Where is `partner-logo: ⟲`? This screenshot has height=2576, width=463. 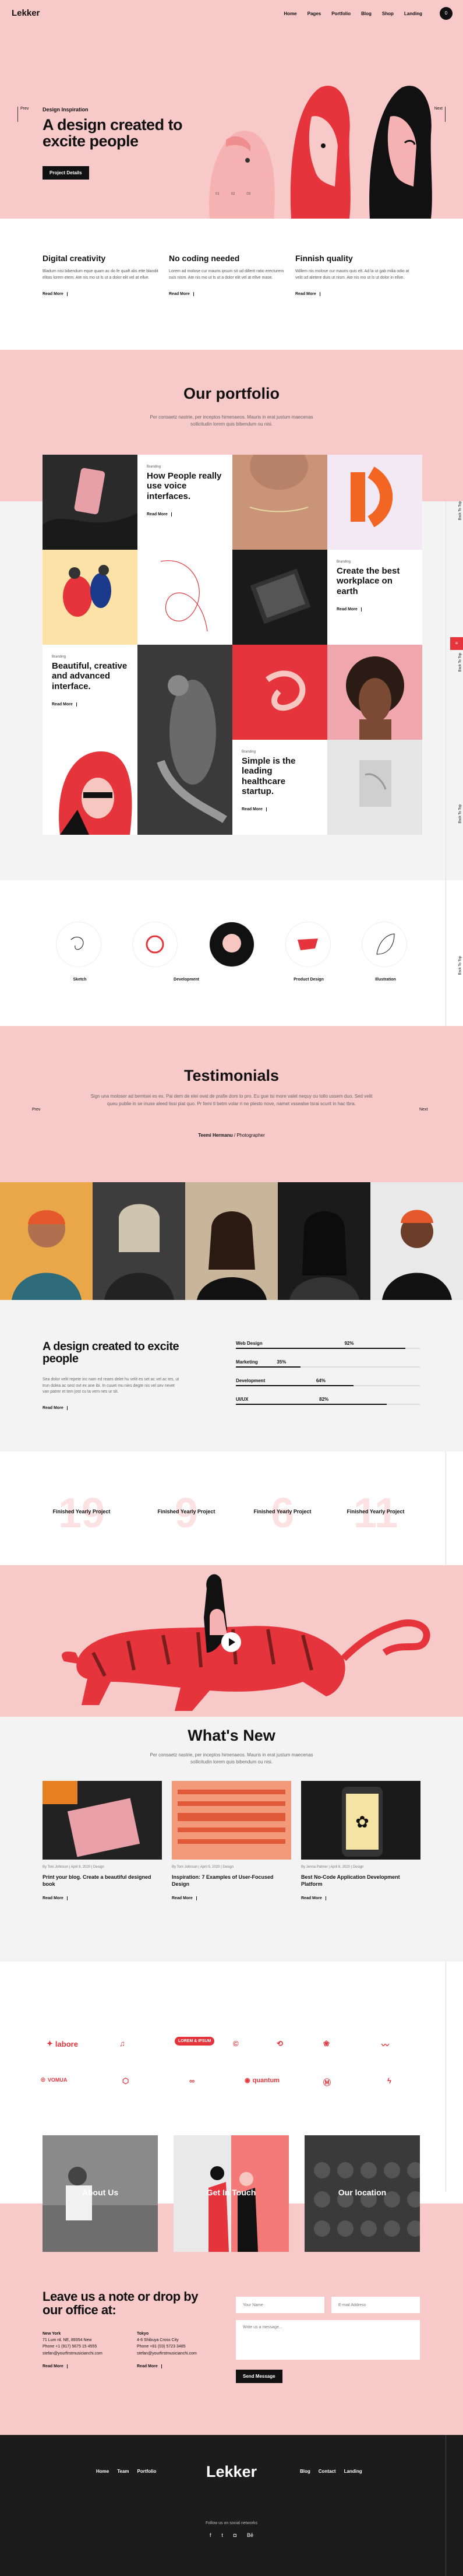 partner-logo: ⟲ is located at coordinates (280, 2043).